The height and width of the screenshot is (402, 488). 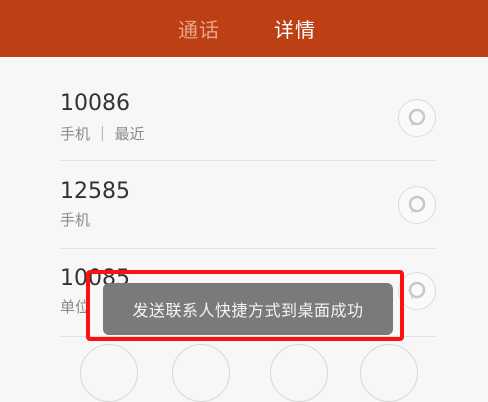 I want to click on top-bar: 通话 详情, so click(x=244, y=28).